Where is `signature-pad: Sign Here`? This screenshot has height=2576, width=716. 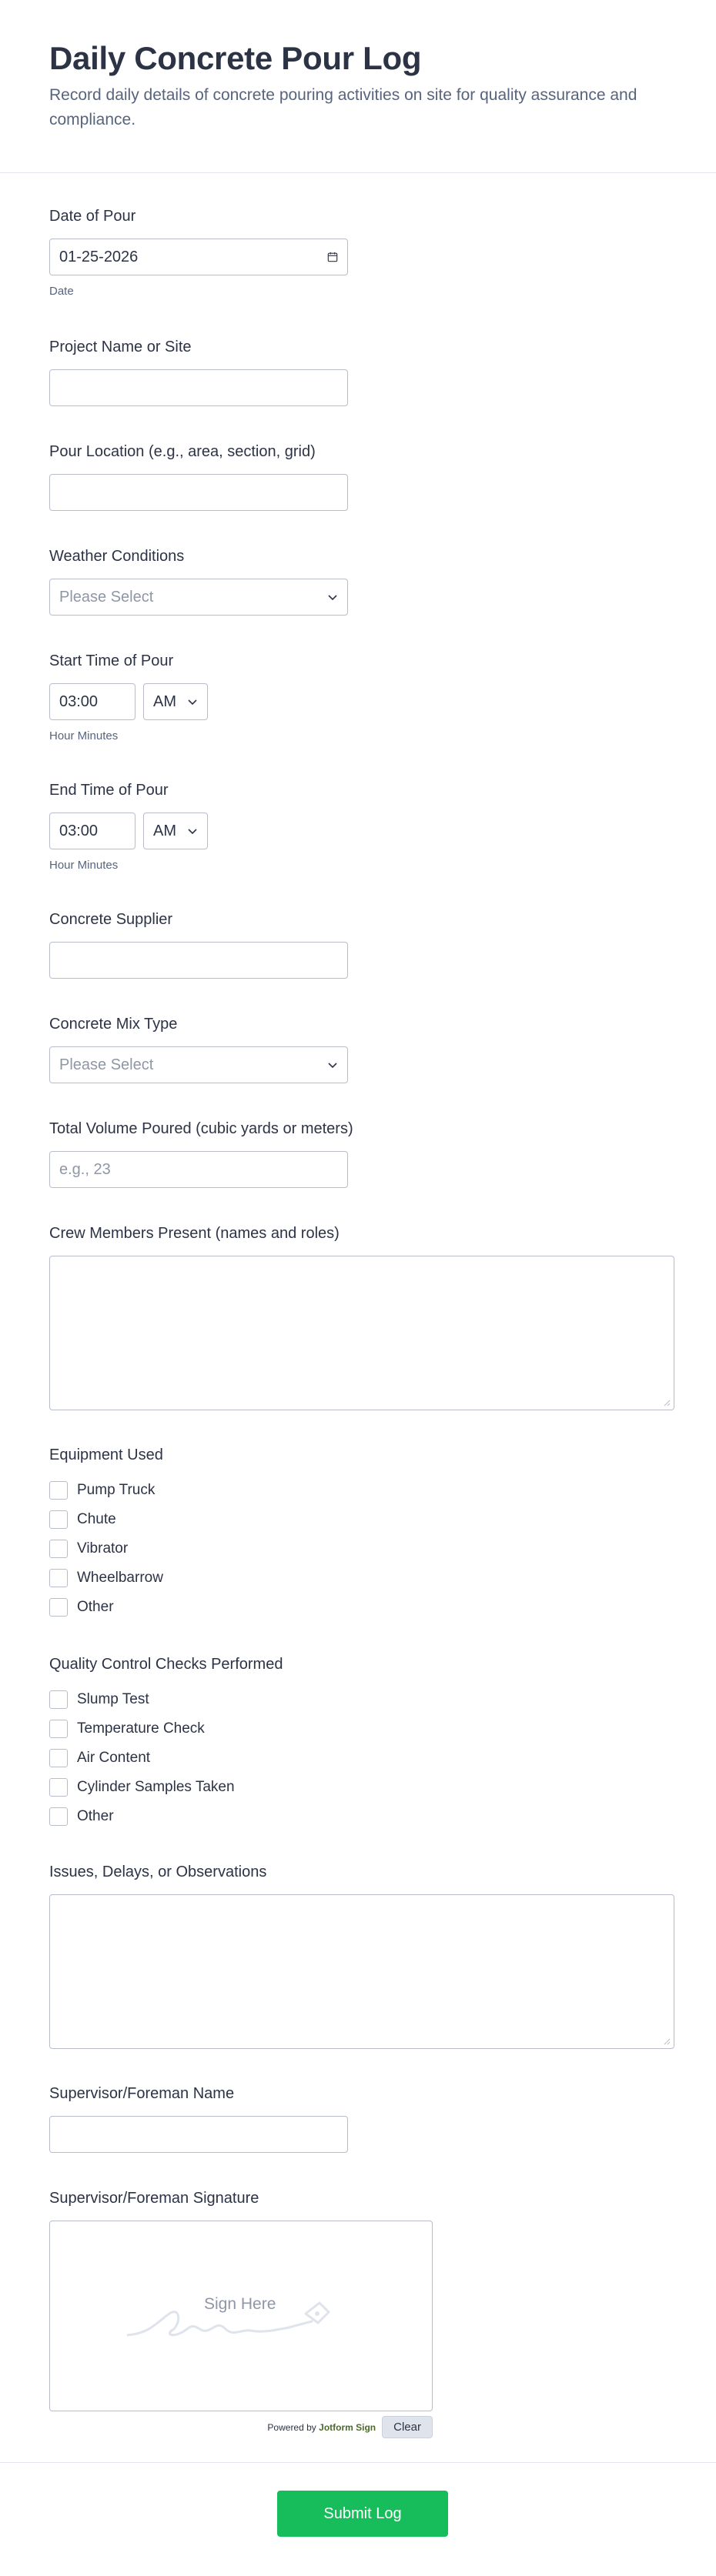
signature-pad: Sign Here is located at coordinates (241, 2316).